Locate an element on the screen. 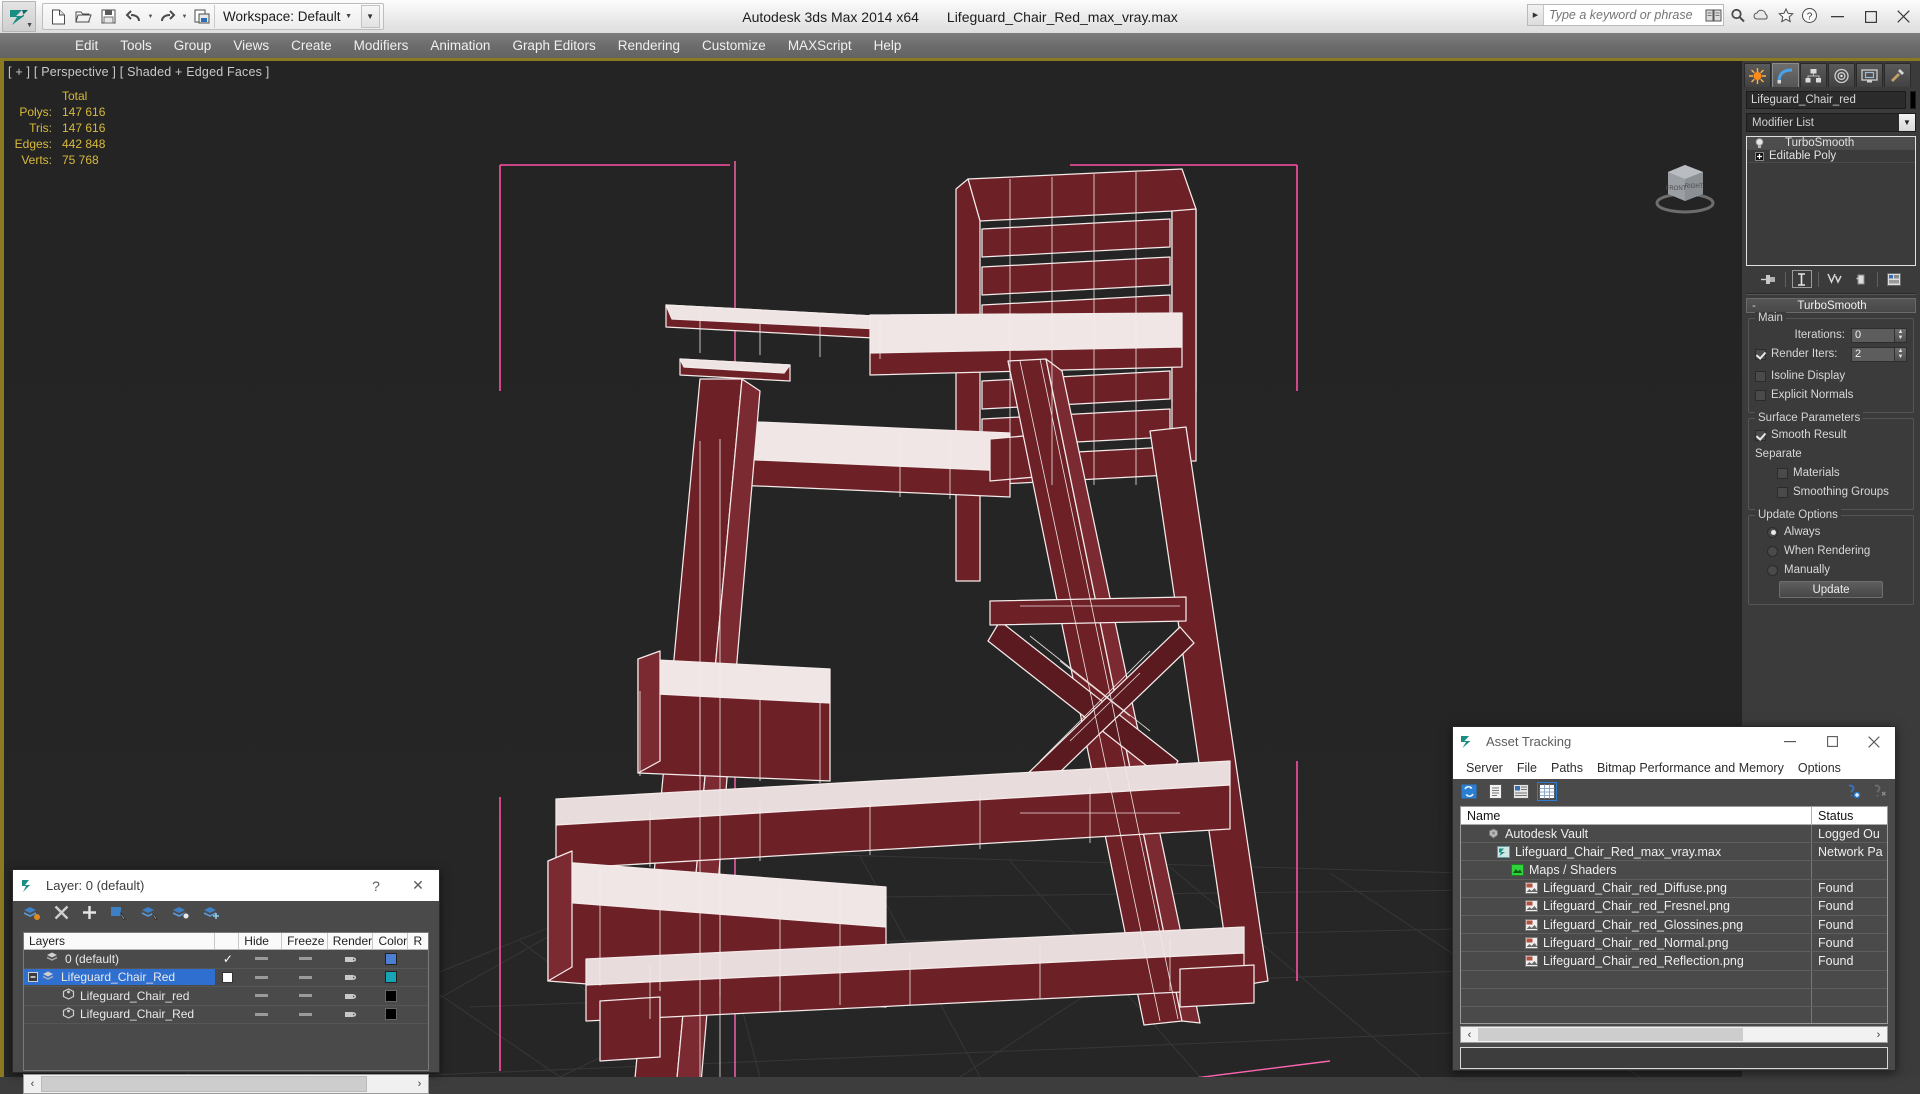  iterations-spinner: ▲▼ is located at coordinates (1879, 335).